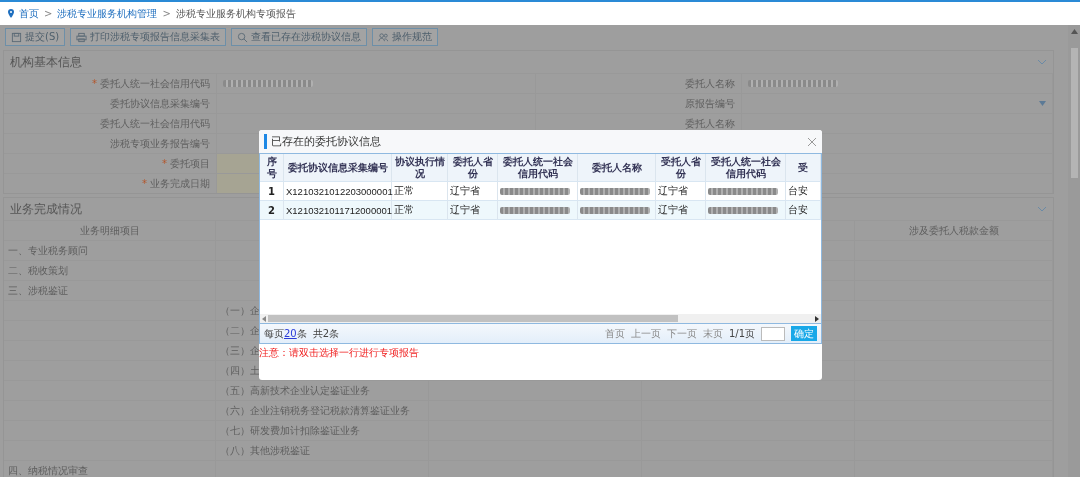 Image resolution: width=1080 pixels, height=477 pixels. Describe the element at coordinates (148, 37) in the screenshot. I see `toolbar-button: 打印涉税专项报告信息采集表` at that location.